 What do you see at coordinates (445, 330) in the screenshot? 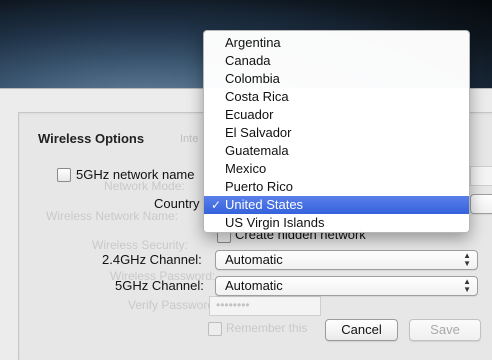
I see `save-button: Save` at bounding box center [445, 330].